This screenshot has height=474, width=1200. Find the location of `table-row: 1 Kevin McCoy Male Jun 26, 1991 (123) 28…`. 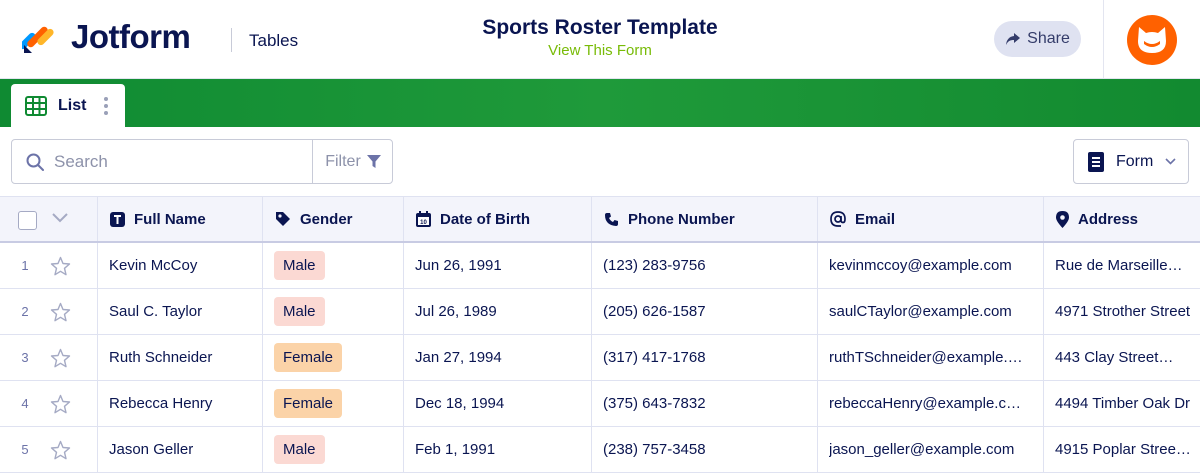

table-row: 1 Kevin McCoy Male Jun 26, 1991 (123) 28… is located at coordinates (600, 266).